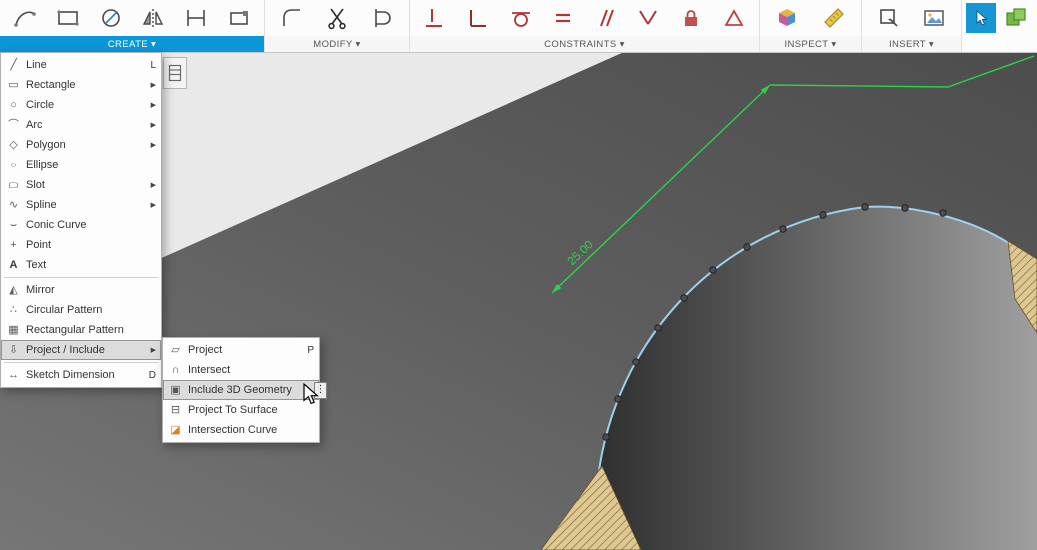  I want to click on mirror-tool-icon, so click(153, 18).